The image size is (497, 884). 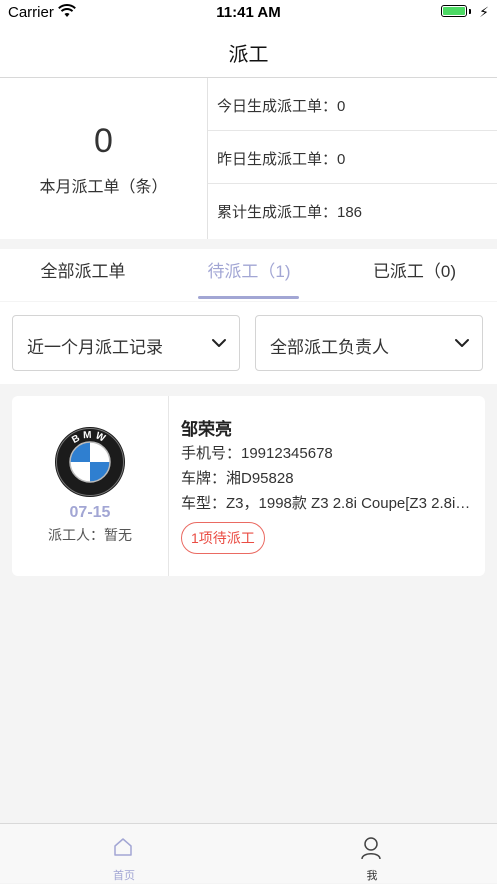 I want to click on user-icon, so click(x=371, y=848).